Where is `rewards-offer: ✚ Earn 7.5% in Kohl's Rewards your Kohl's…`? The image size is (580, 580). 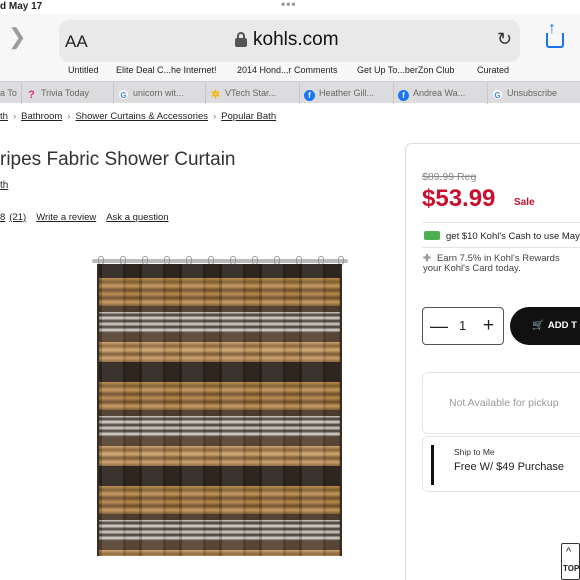 rewards-offer: ✚ Earn 7.5% in Kohl's Rewards your Kohl's… is located at coordinates (491, 263).